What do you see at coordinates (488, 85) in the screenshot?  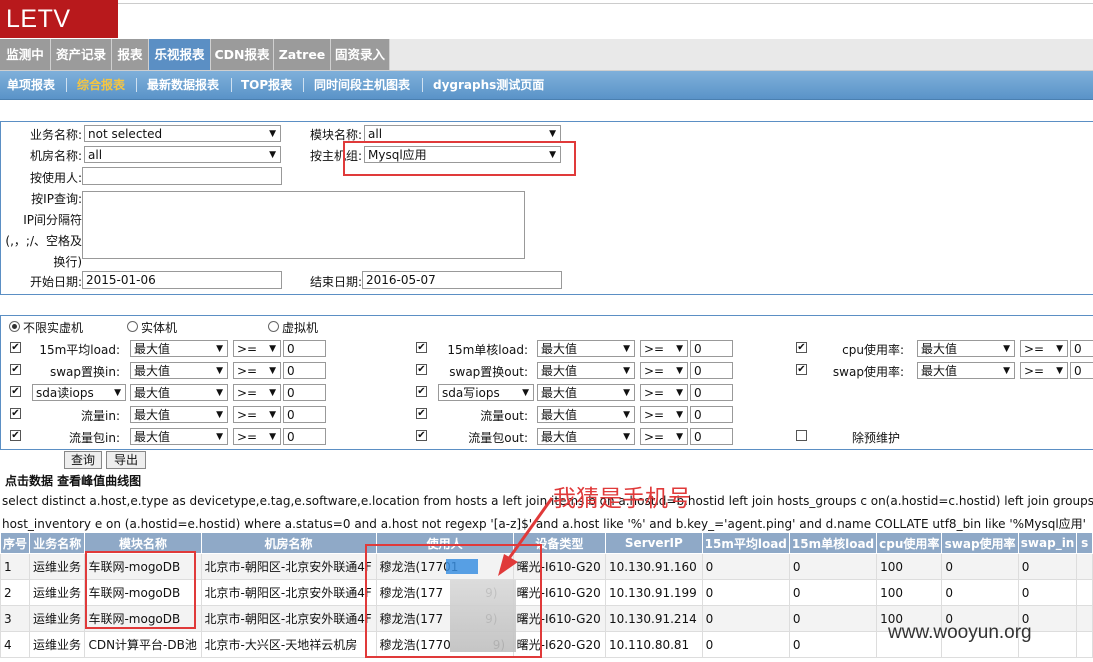 I see `subnav-dygraphs: dygraphs测试页面` at bounding box center [488, 85].